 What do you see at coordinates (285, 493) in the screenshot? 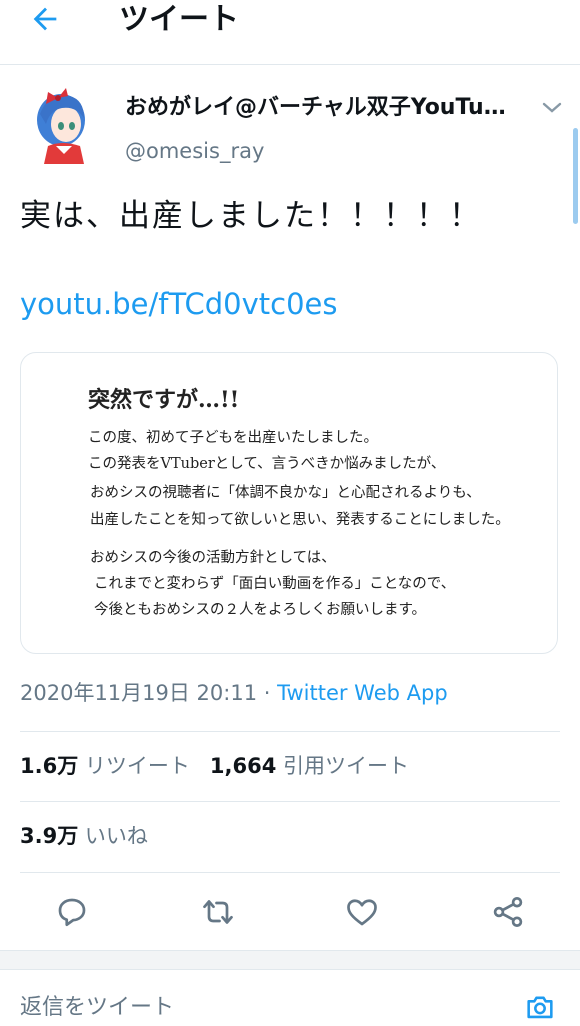
I see `note-line: おめシスの視聴者に「体調不良かな」と心配されるよりも、` at bounding box center [285, 493].